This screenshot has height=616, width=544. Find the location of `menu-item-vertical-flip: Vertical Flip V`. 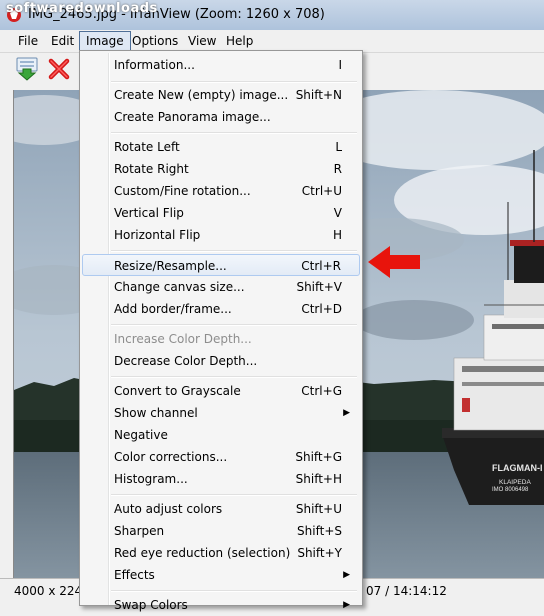

menu-item-vertical-flip: Vertical Flip V is located at coordinates (221, 213).